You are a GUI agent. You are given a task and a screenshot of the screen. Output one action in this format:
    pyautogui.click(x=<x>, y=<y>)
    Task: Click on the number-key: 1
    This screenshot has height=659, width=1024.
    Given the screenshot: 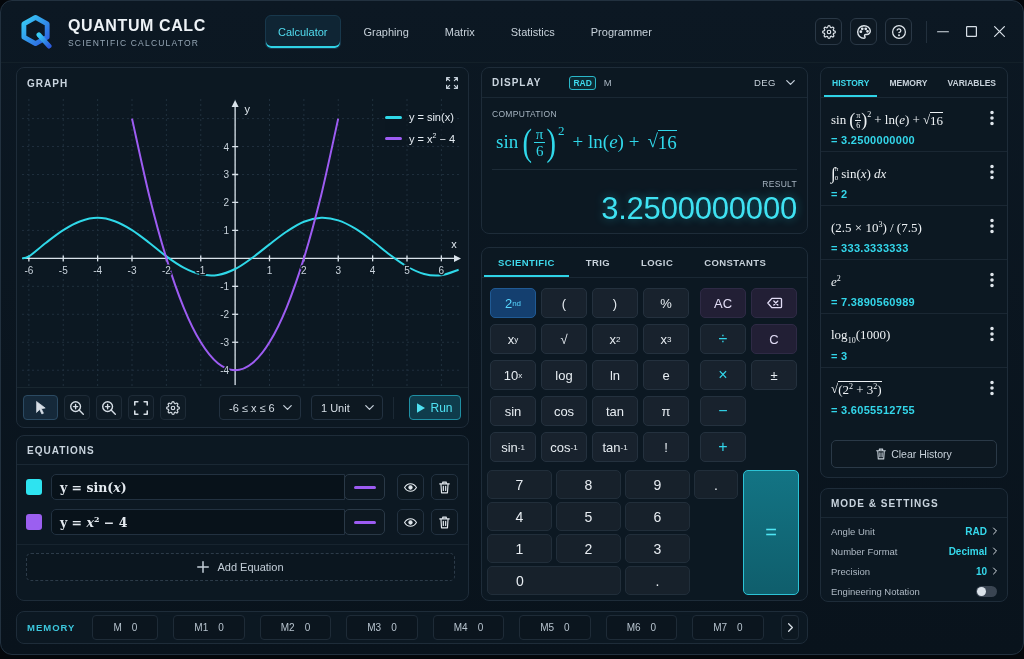 What is the action you would take?
    pyautogui.click(x=519, y=548)
    